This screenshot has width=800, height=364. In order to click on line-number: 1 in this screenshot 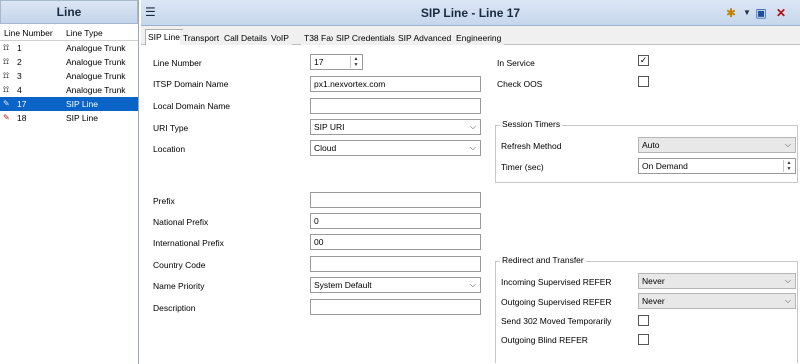, I will do `click(19, 48)`.